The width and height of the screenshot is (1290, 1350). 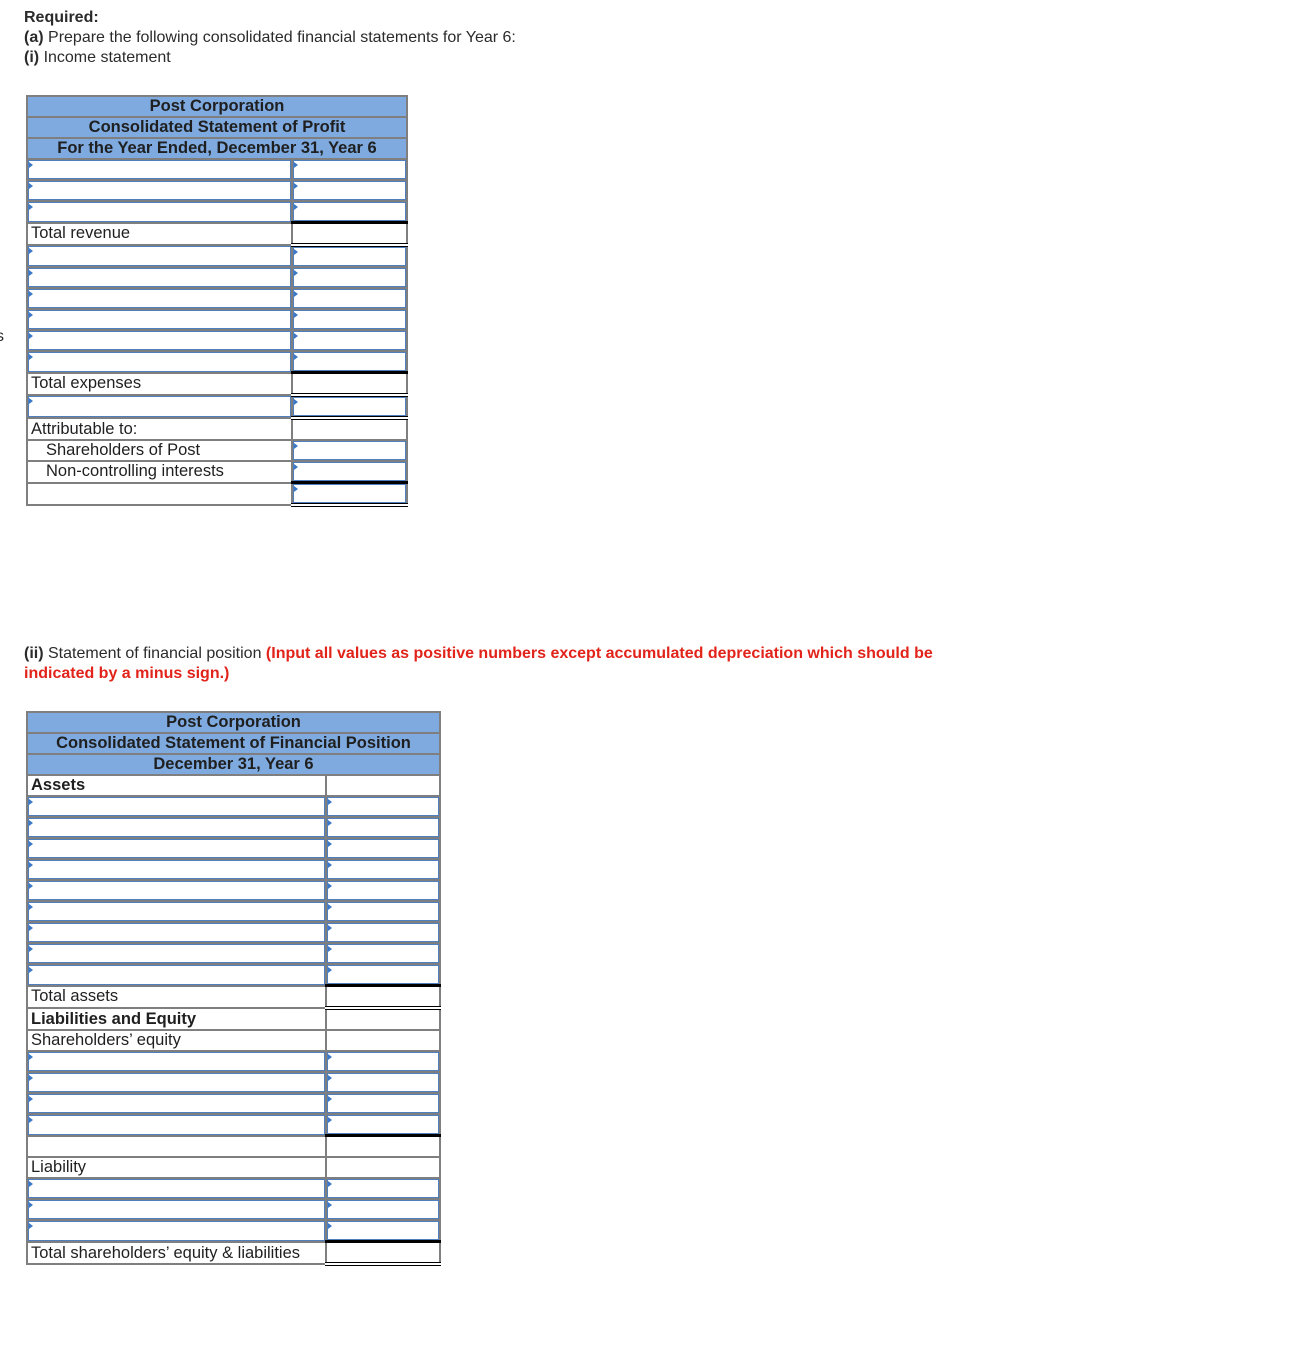 I want to click on profit-label-dropdown, so click(x=159, y=406).